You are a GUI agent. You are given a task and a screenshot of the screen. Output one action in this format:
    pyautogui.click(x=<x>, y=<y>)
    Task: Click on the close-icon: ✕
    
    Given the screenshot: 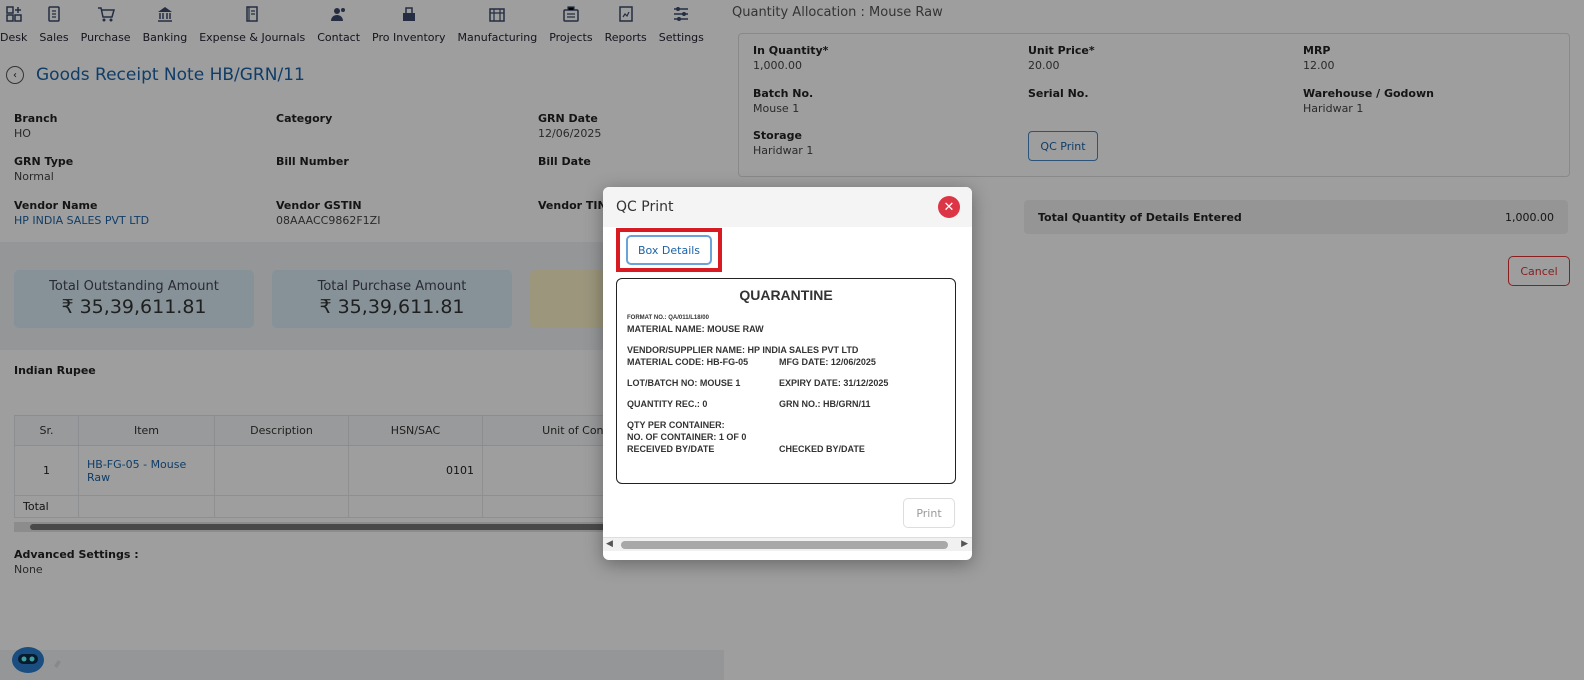 What is the action you would take?
    pyautogui.click(x=949, y=207)
    